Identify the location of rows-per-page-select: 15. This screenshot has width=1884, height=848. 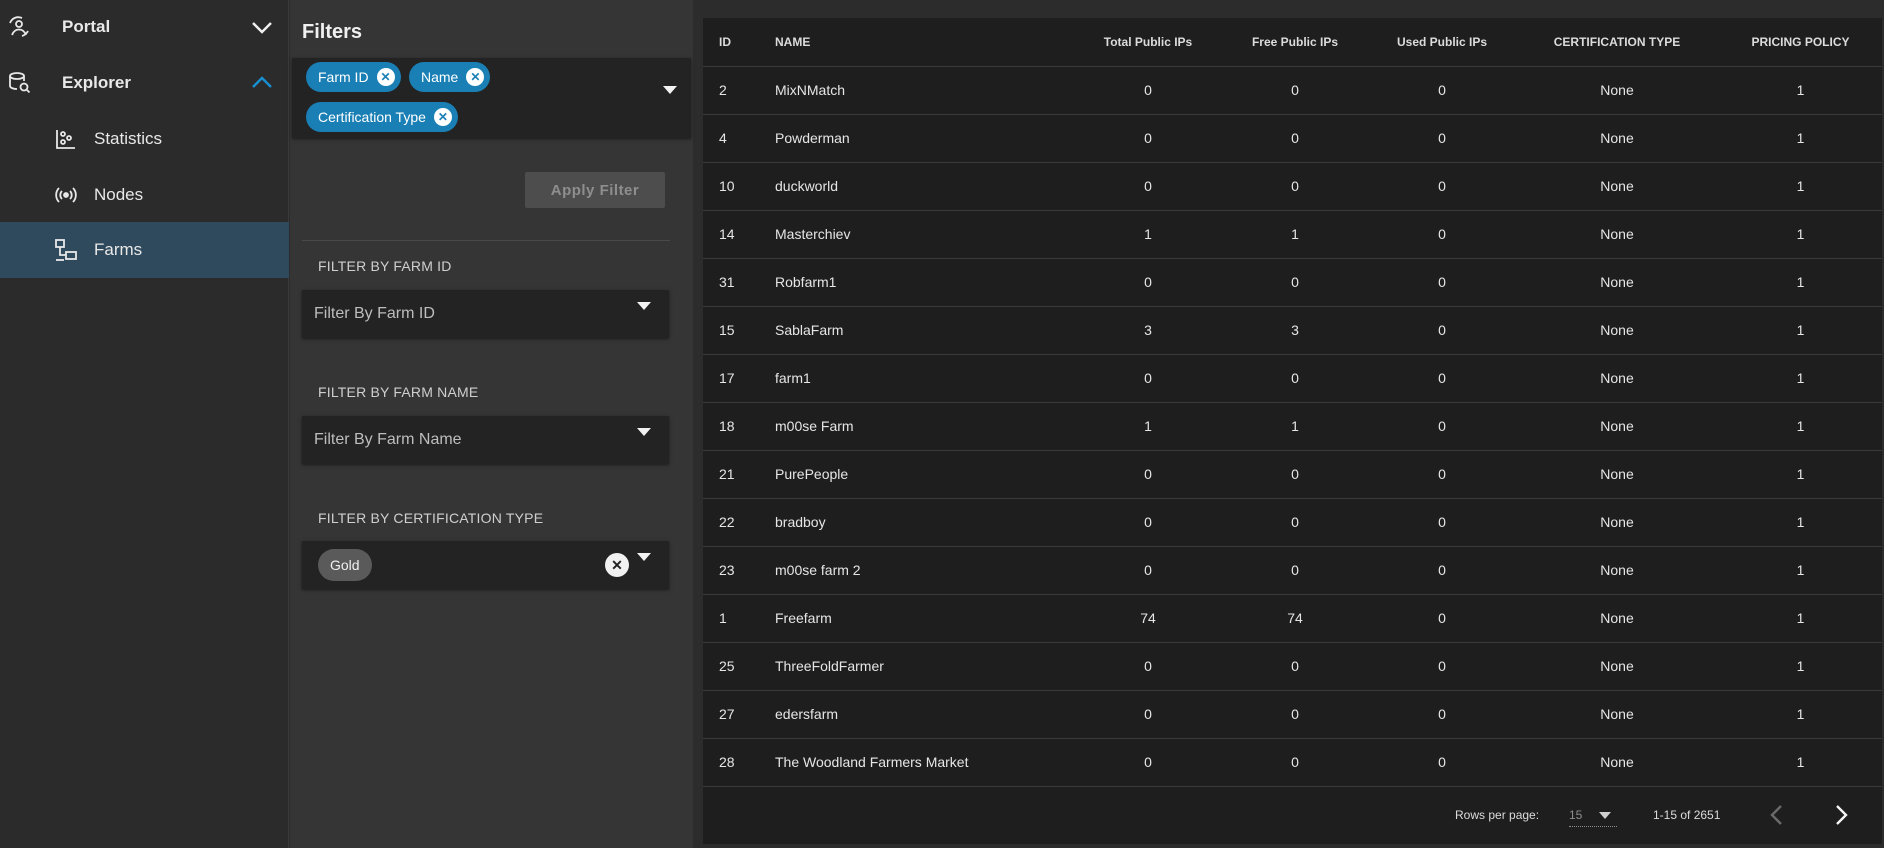
(1593, 817).